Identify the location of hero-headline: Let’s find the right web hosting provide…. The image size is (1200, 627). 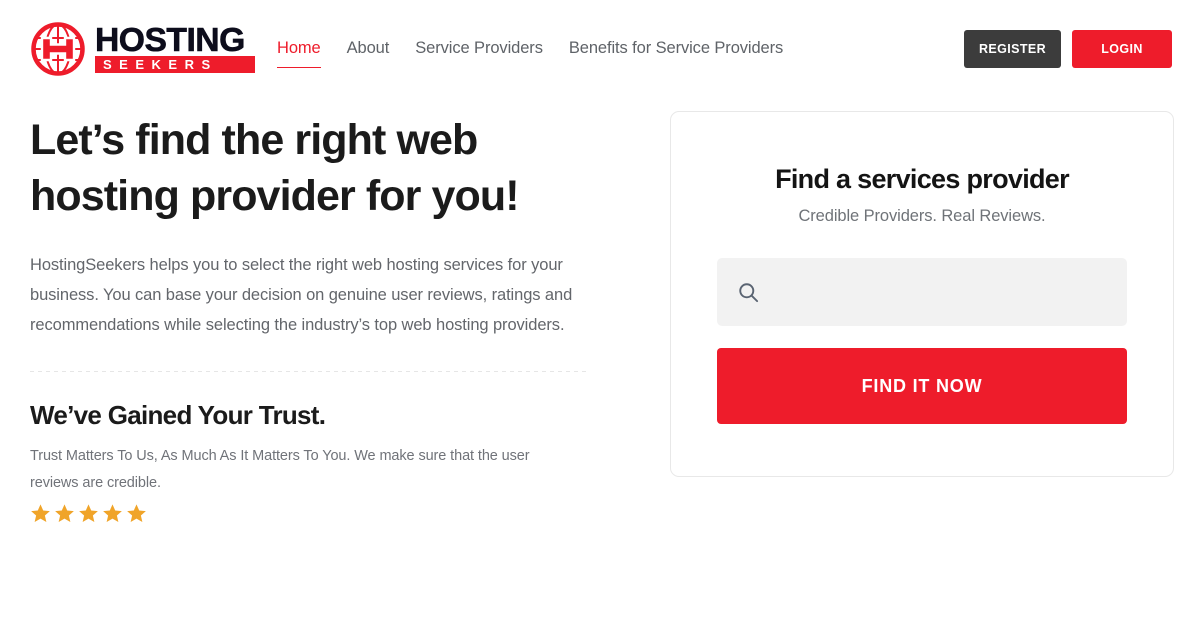
(312, 168).